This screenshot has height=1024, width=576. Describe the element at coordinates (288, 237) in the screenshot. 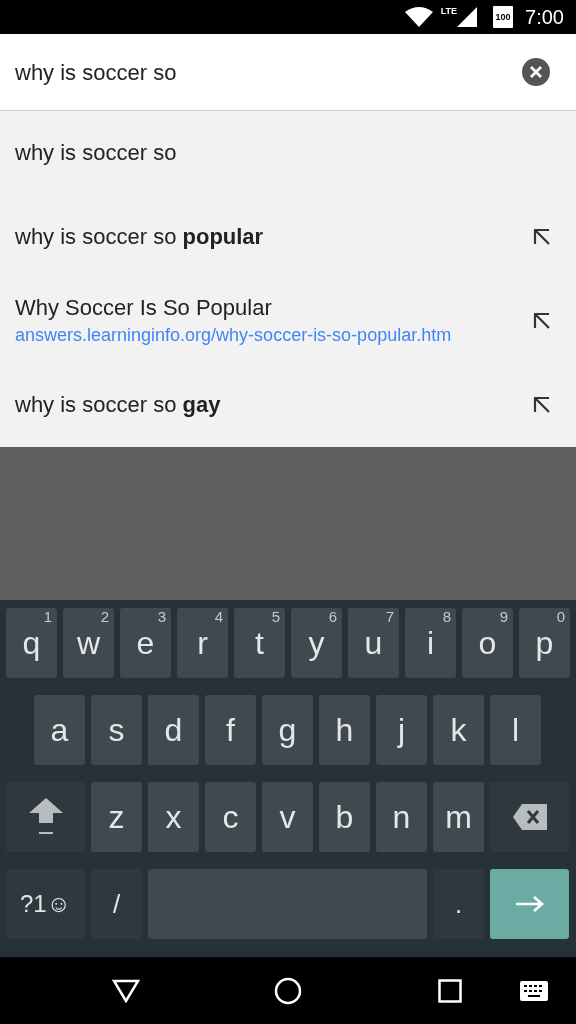

I see `suggestion-item: why is soccer so popular` at that location.